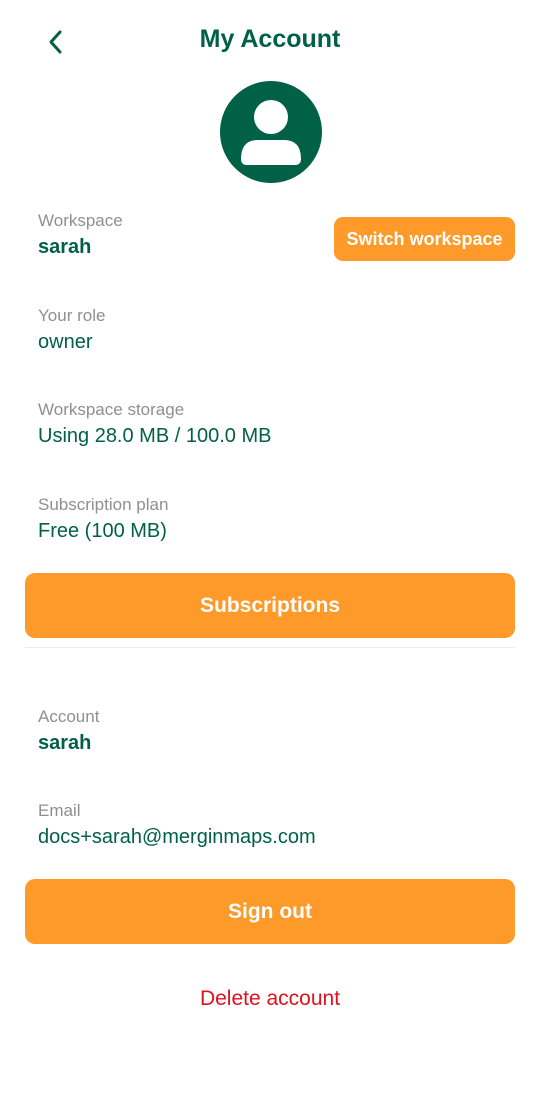 The image size is (540, 1093). I want to click on workspace-value: sarah, so click(65, 247).